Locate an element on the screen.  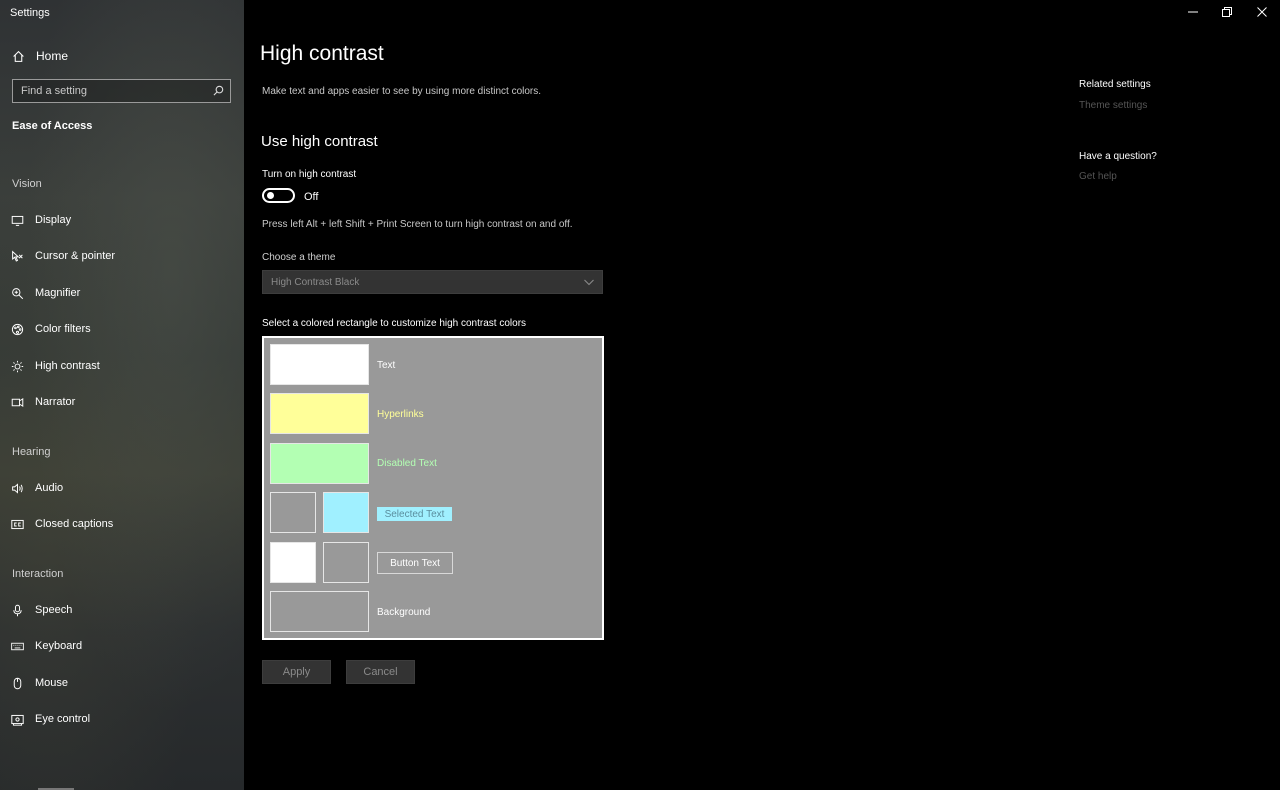
theme-settings-link: Theme settings is located at coordinates (1113, 105).